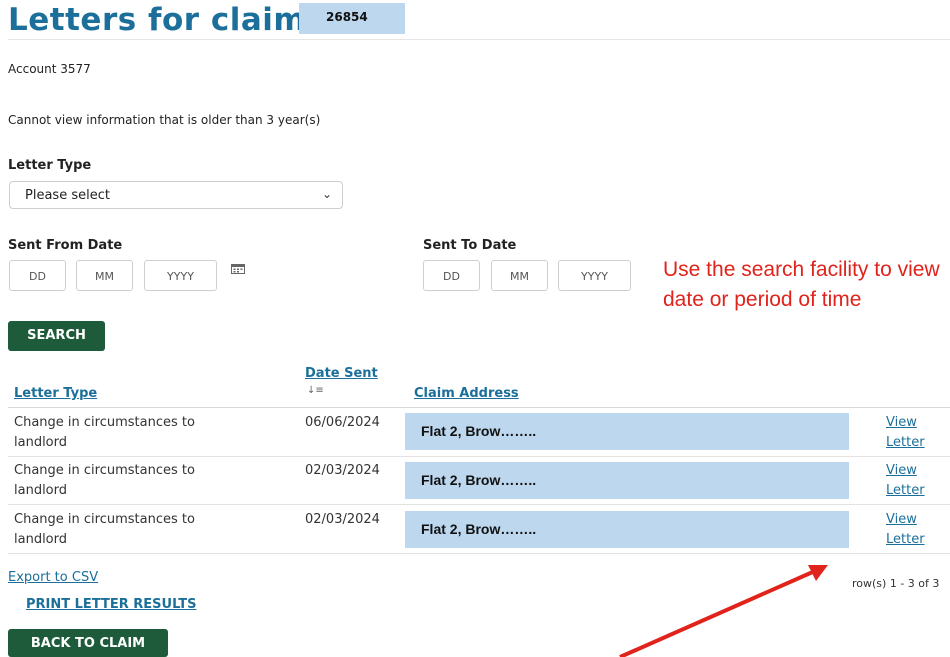  I want to click on row-1-letter-type-line2: landlord, so click(41, 442).